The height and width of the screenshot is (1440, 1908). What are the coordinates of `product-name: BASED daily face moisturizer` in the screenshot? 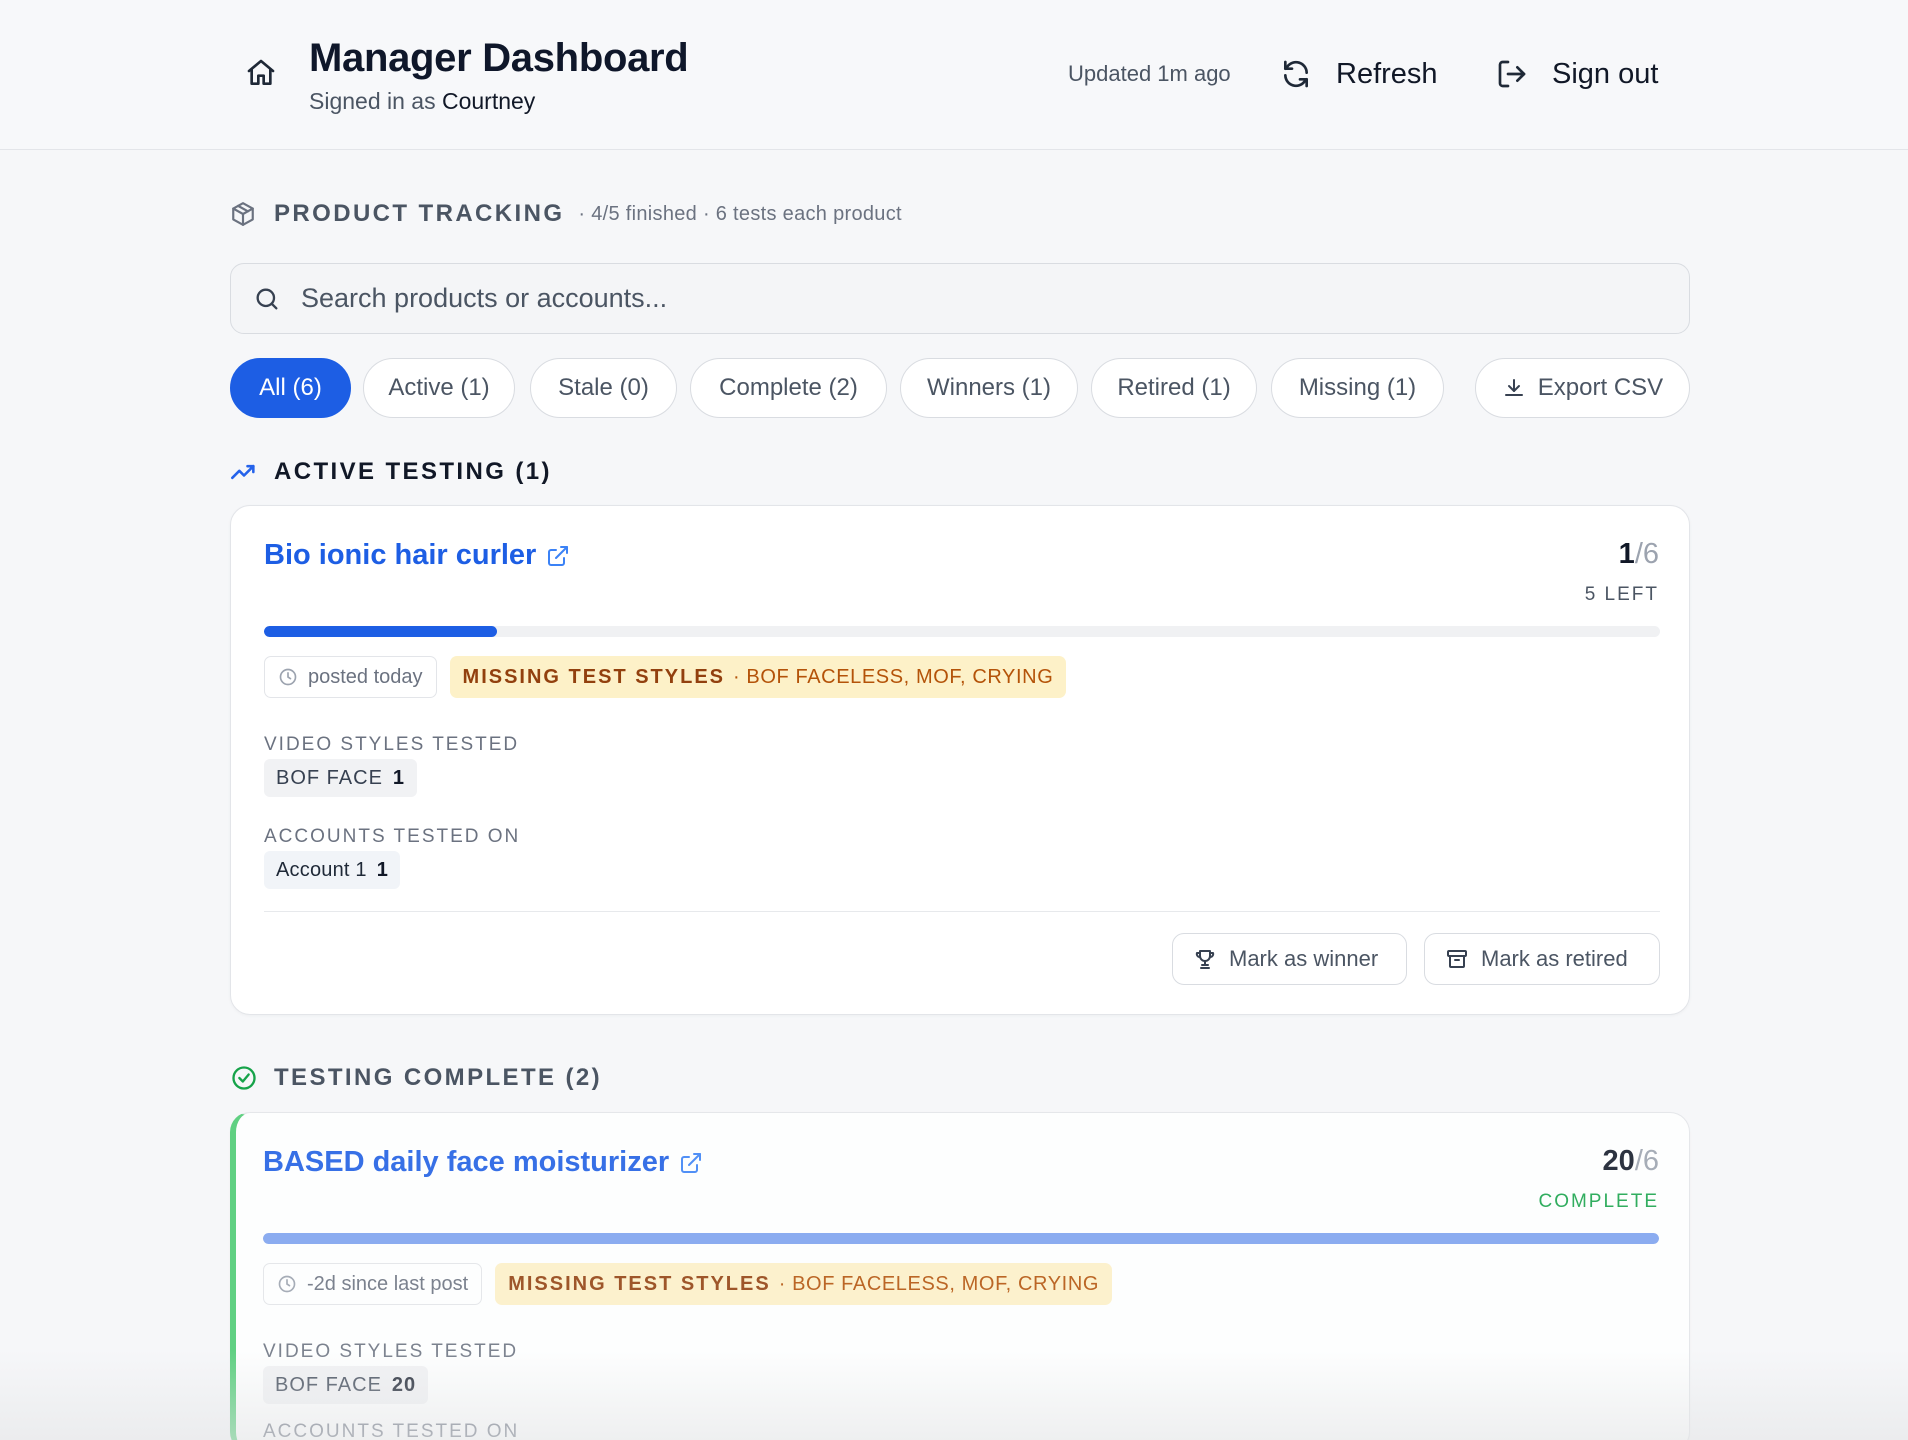 It's located at (466, 1162).